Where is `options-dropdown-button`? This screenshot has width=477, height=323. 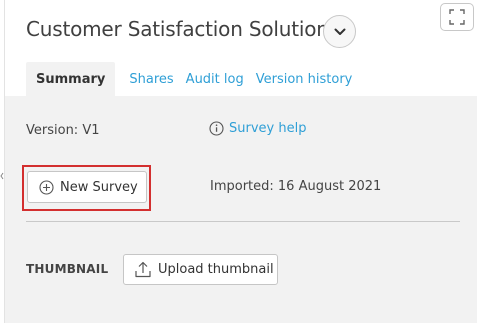
options-dropdown-button is located at coordinates (339, 31).